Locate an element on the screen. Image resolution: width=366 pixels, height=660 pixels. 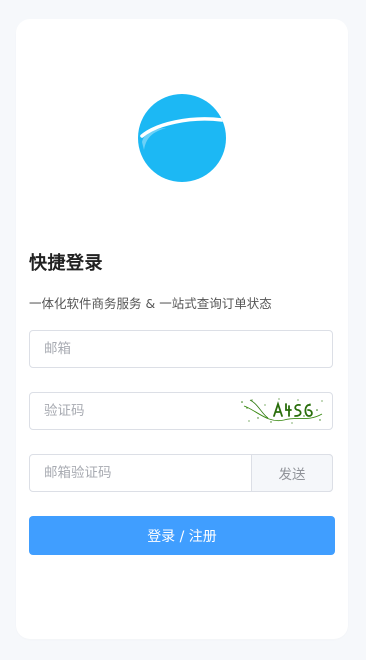
captcha-image is located at coordinates (282, 411).